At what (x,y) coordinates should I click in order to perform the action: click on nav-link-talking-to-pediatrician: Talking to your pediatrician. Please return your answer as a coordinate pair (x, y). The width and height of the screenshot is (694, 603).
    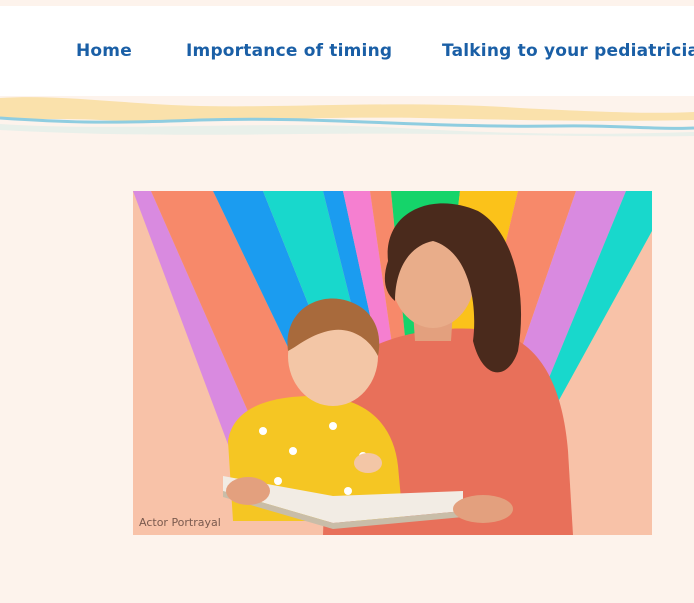
    Looking at the image, I should click on (568, 51).